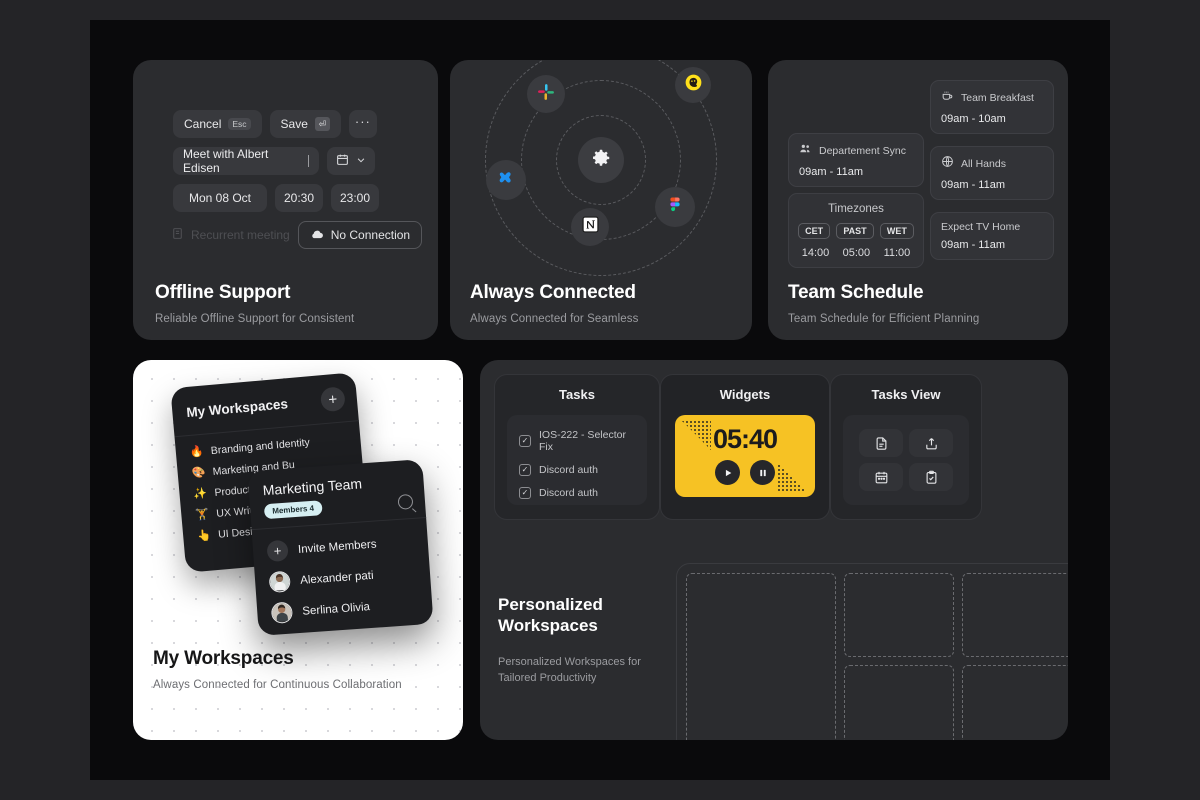  What do you see at coordinates (856, 253) in the screenshot?
I see `timezone-time: 05:00` at bounding box center [856, 253].